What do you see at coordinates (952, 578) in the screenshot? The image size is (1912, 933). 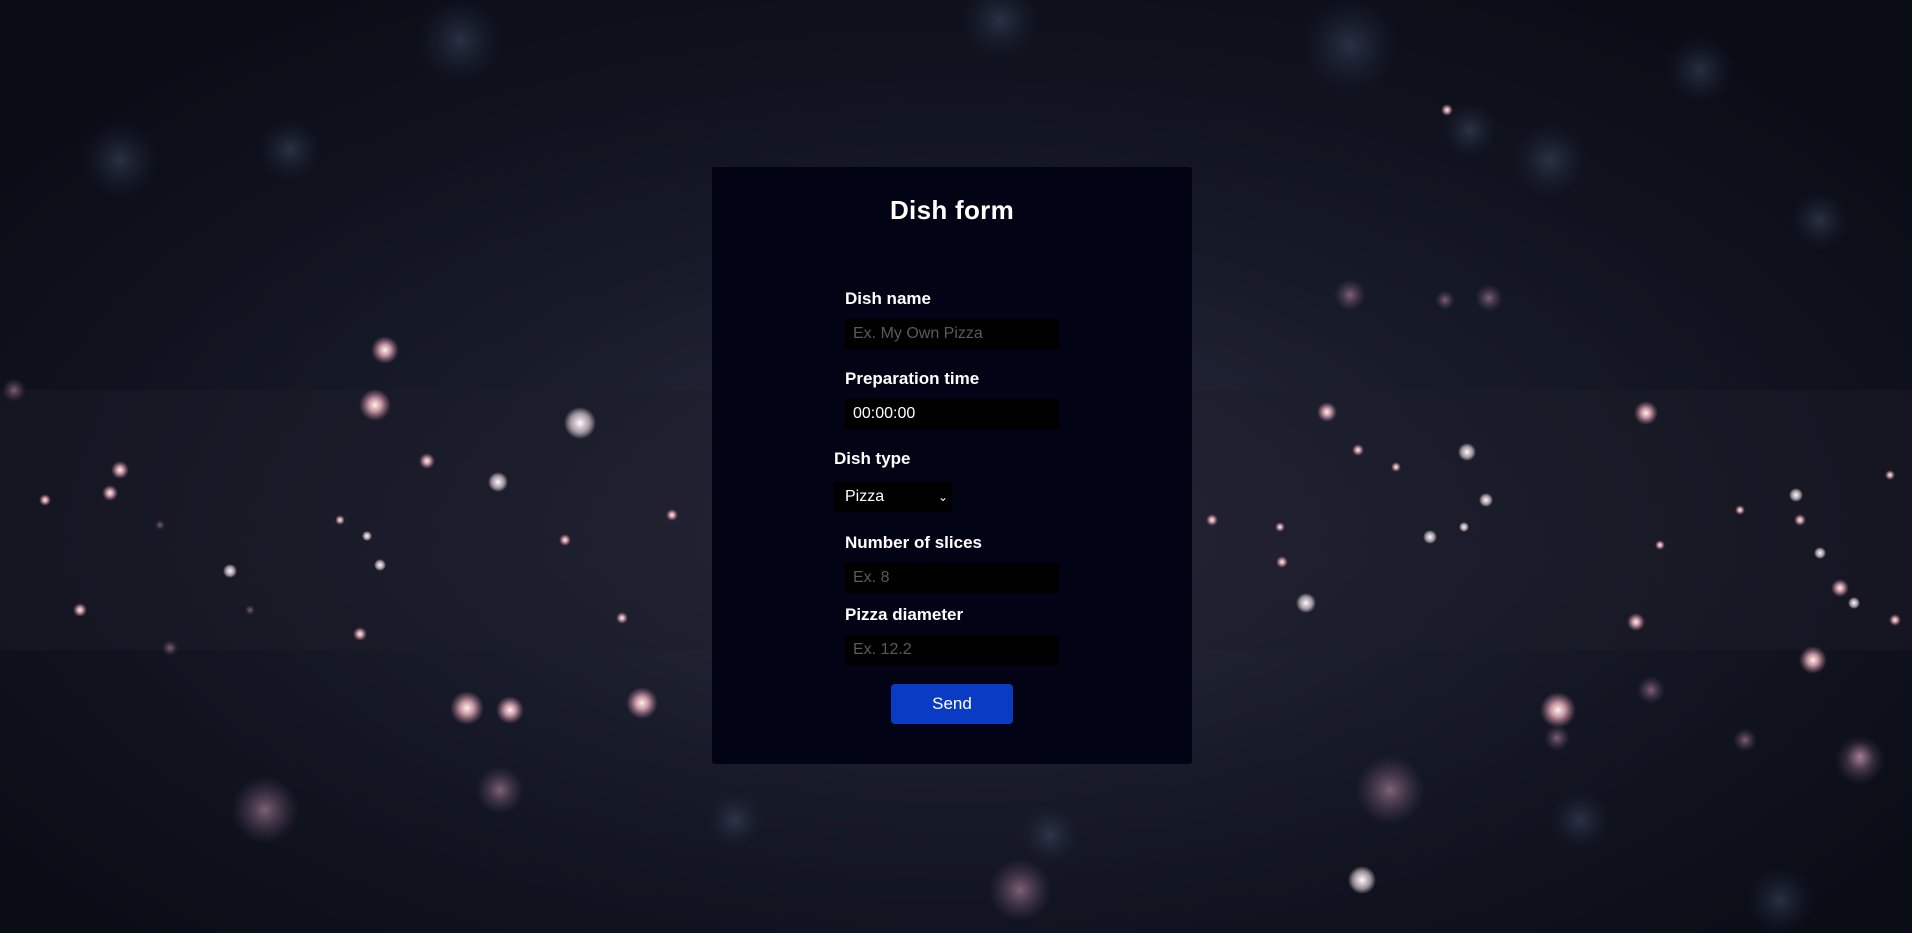 I see `slices-input` at bounding box center [952, 578].